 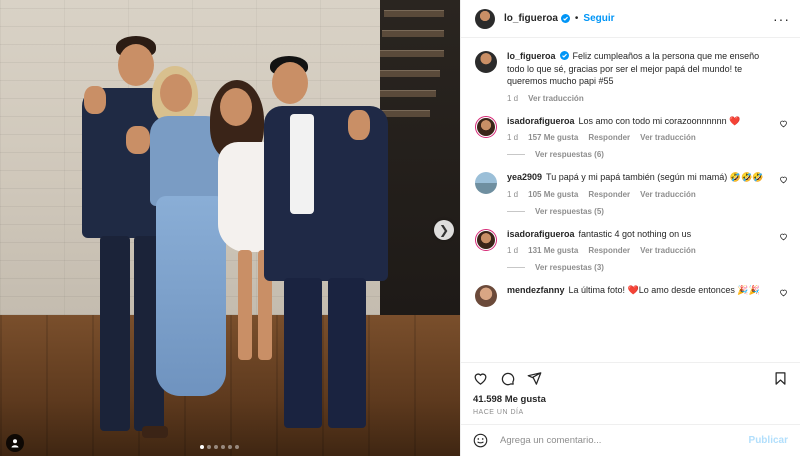 What do you see at coordinates (553, 137) in the screenshot?
I see `comment-likes: 157 Me gusta` at bounding box center [553, 137].